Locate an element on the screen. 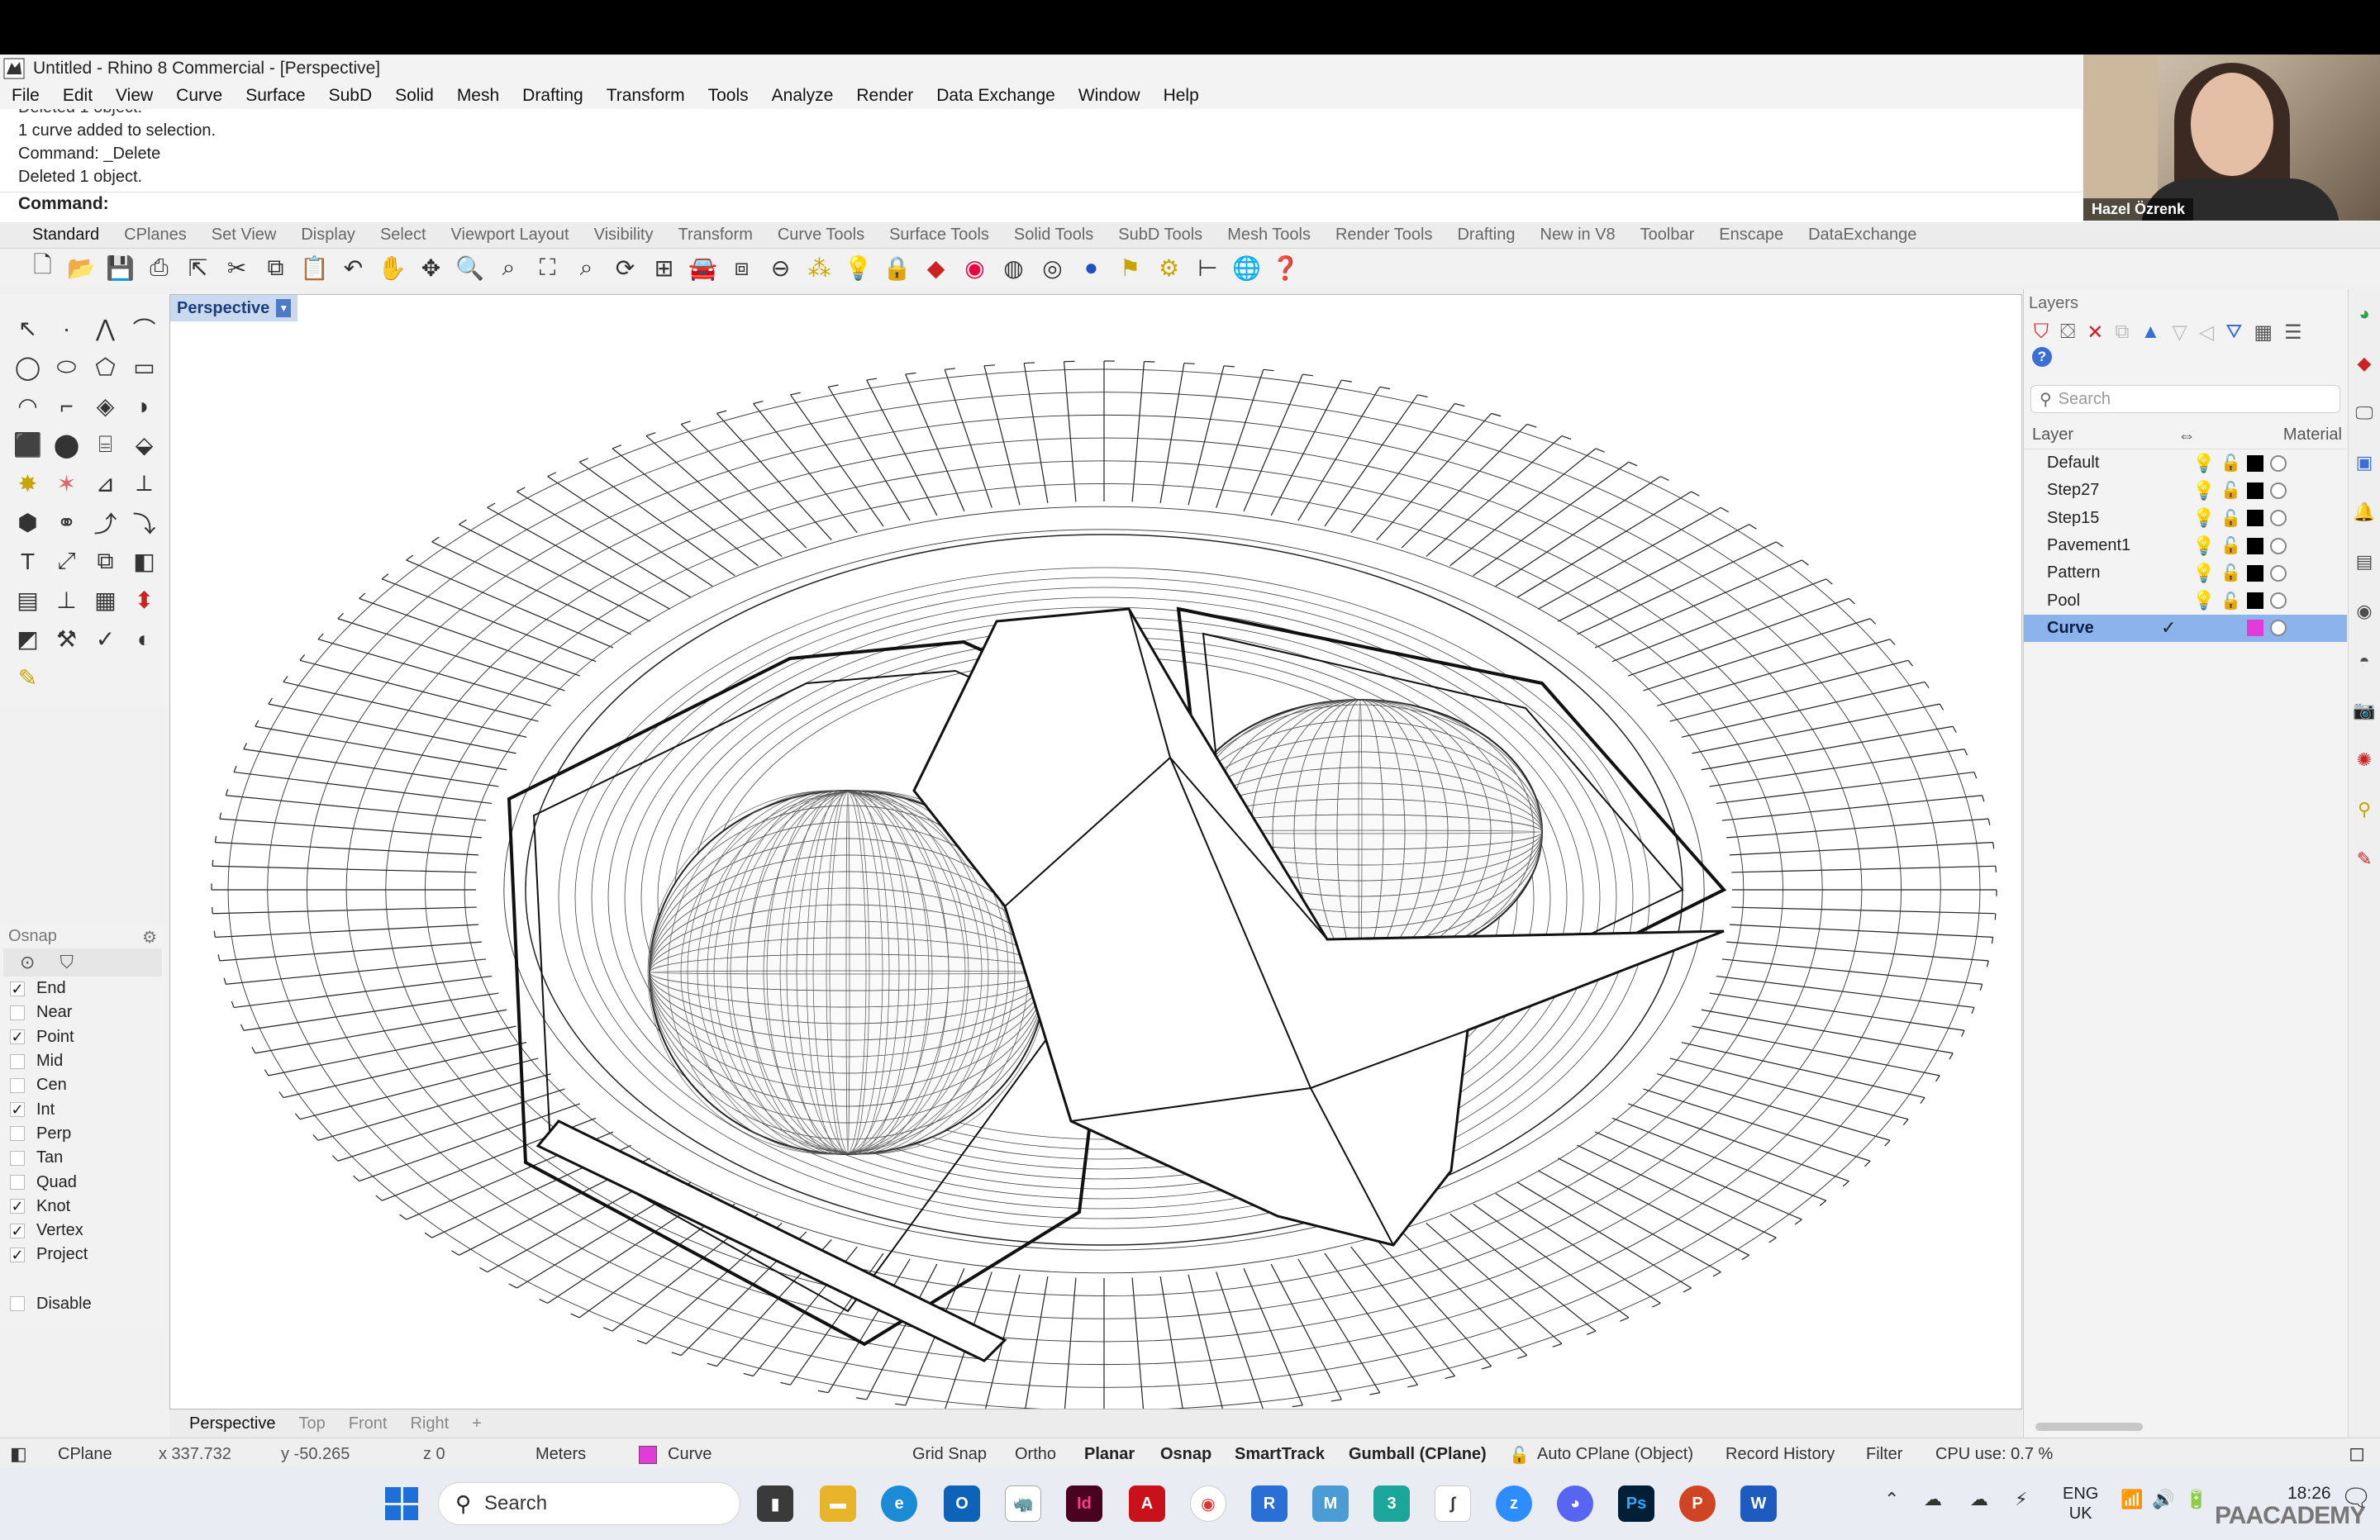 This screenshot has height=1540, width=2380. toolbar-tab-viewport-layout: Viewport Layout is located at coordinates (510, 235).